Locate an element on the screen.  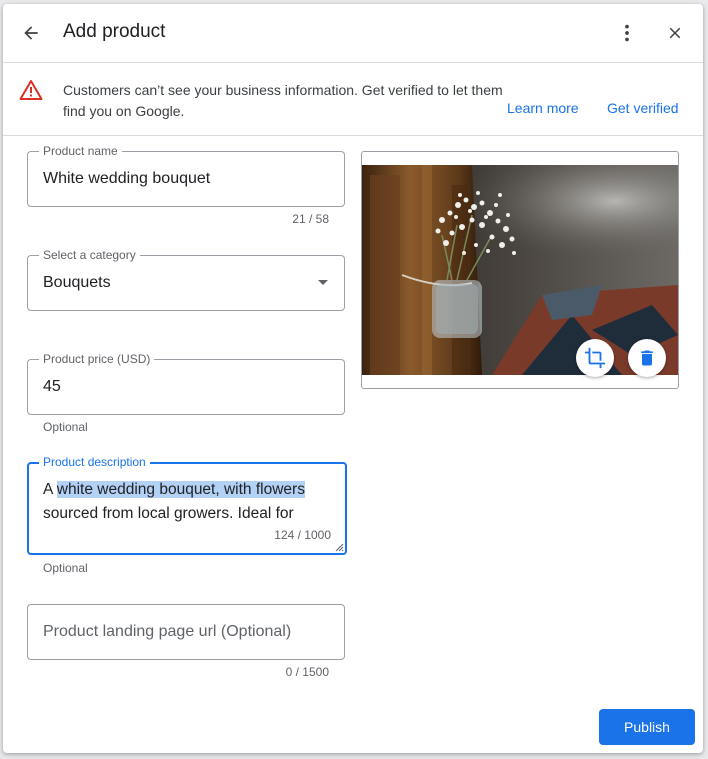
delete-button is located at coordinates (647, 358).